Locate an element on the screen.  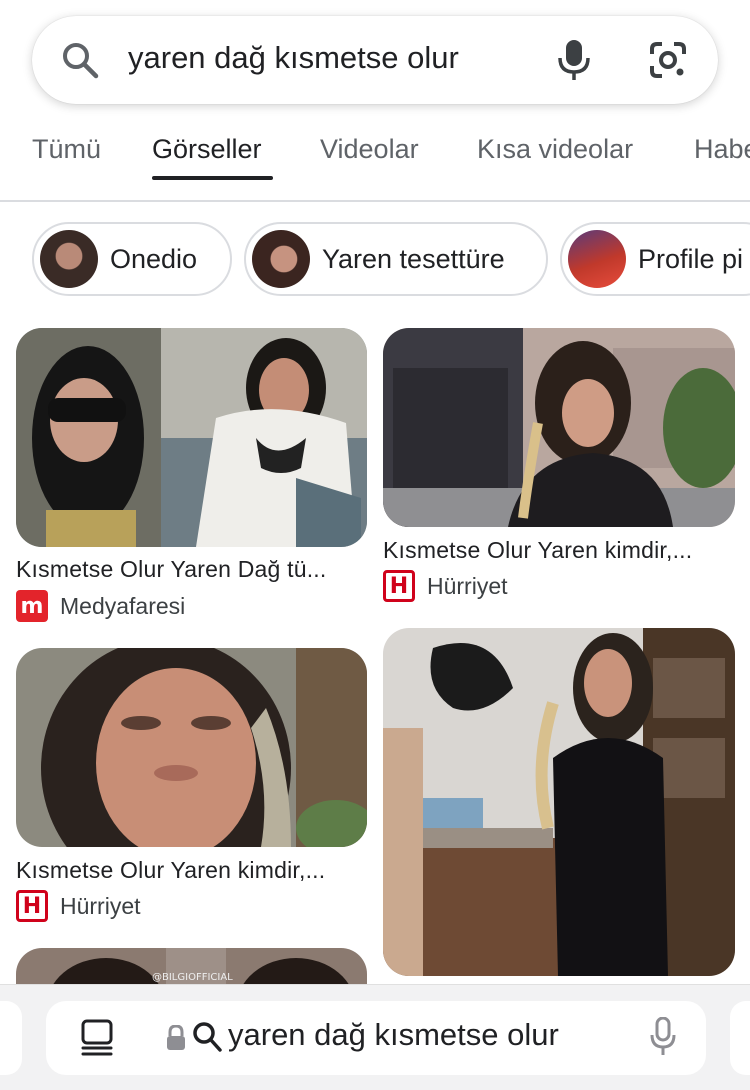
chip-yaren-tesetture: Yaren tesettüre is located at coordinates (396, 259).